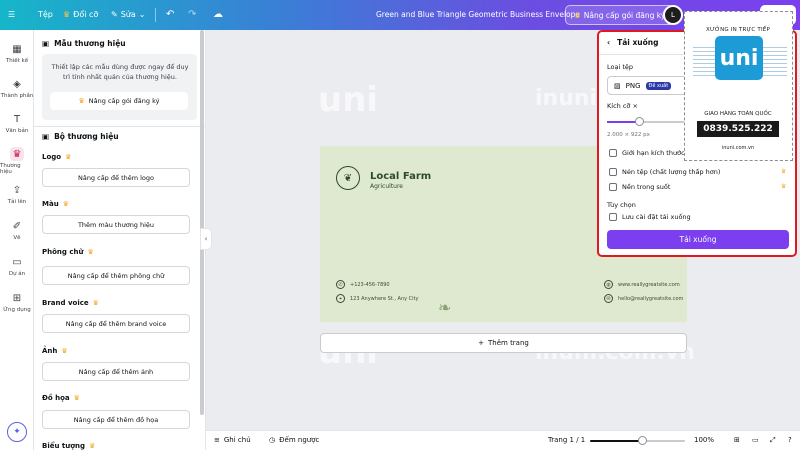 The height and width of the screenshot is (450, 800). Describe the element at coordinates (142, 14) in the screenshot. I see `chevron-down-icon: ⌄` at that location.